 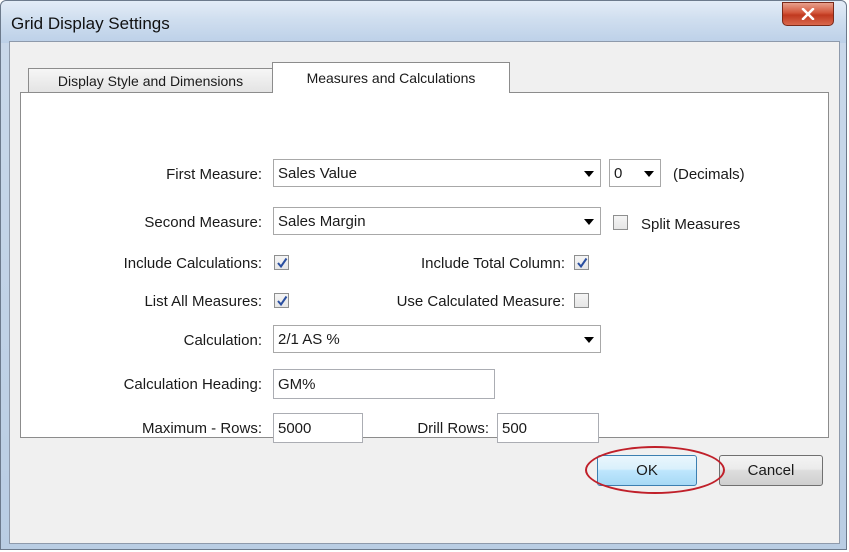 I want to click on tab-measures-calculations: Measures and Calculations, so click(x=391, y=77).